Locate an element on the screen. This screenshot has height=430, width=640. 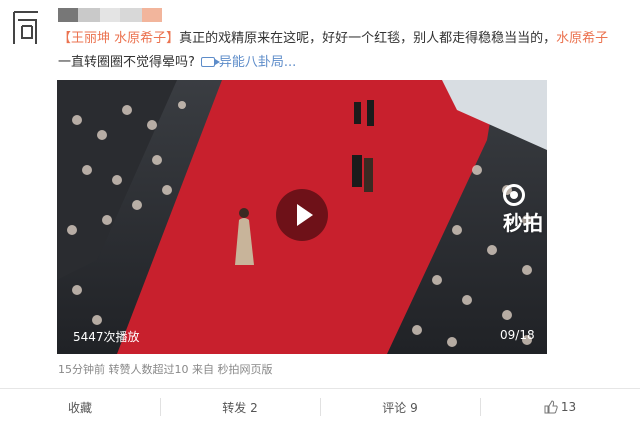
comment-button: 评论 9 is located at coordinates (400, 407).